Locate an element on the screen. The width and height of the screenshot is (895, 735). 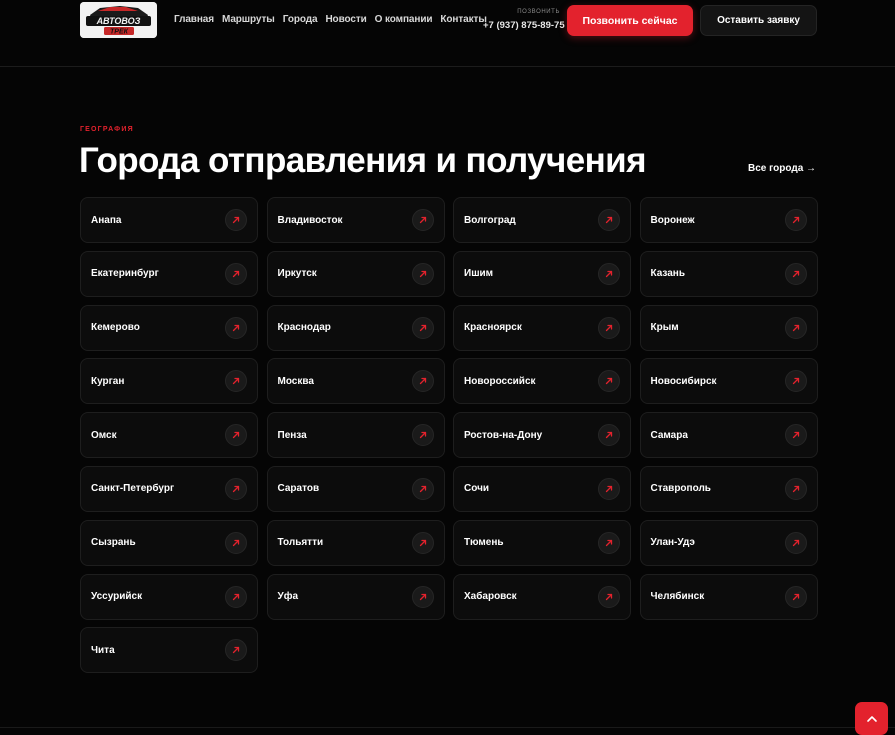
city-name: Сызрань is located at coordinates (113, 543).